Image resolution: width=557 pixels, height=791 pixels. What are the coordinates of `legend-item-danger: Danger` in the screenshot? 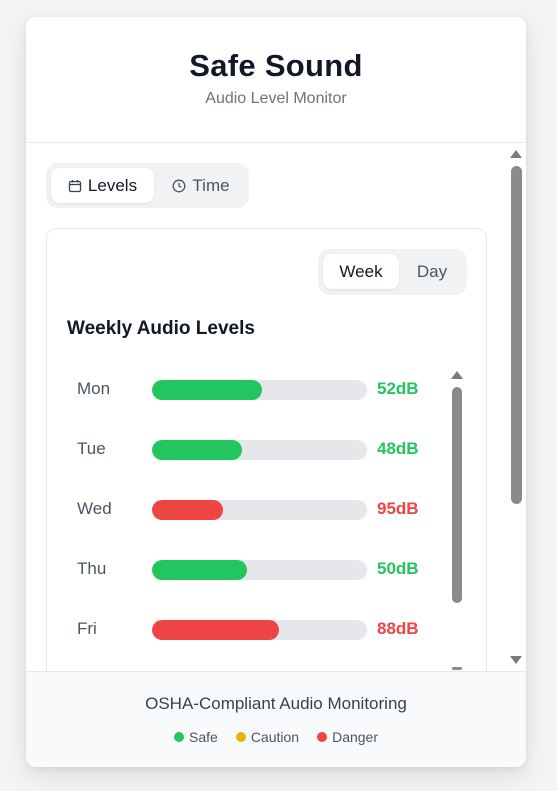 It's located at (347, 737).